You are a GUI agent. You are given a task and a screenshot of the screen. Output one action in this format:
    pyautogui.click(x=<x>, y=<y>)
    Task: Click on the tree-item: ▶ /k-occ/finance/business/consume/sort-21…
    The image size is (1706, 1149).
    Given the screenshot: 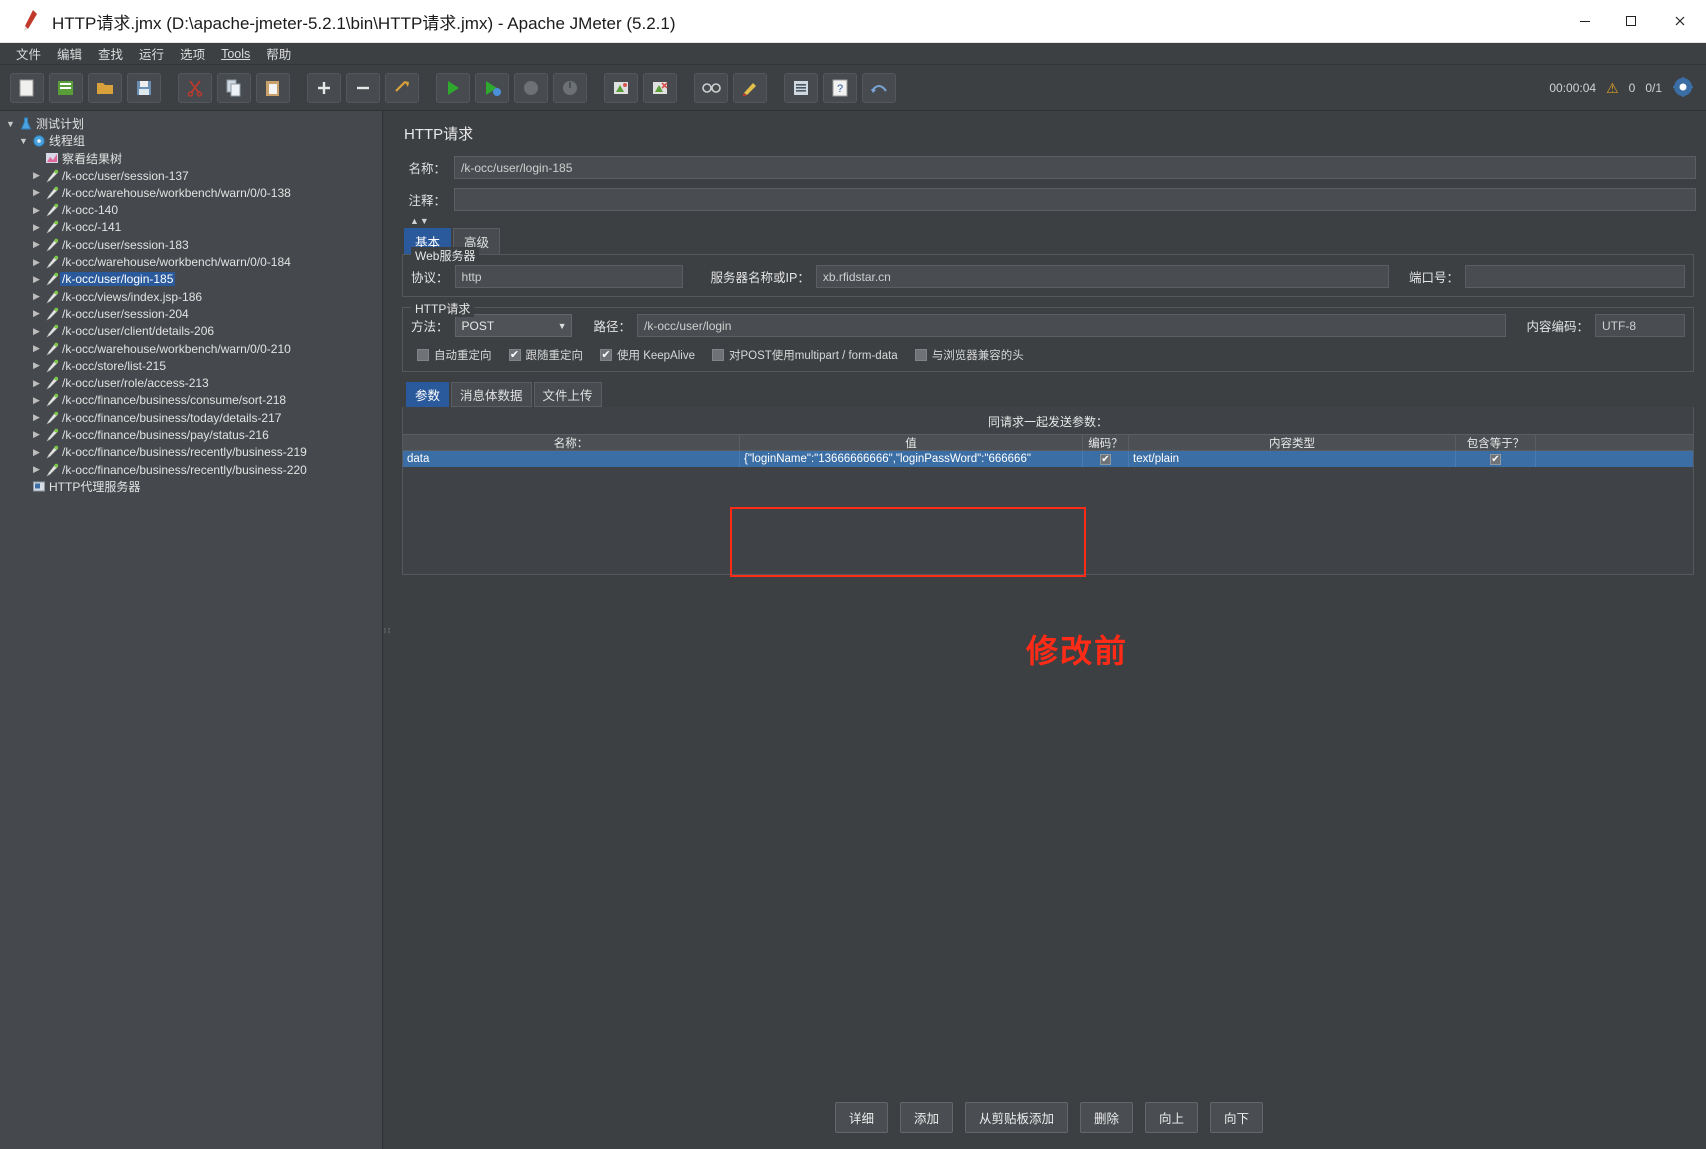 What is the action you would take?
    pyautogui.click(x=191, y=400)
    